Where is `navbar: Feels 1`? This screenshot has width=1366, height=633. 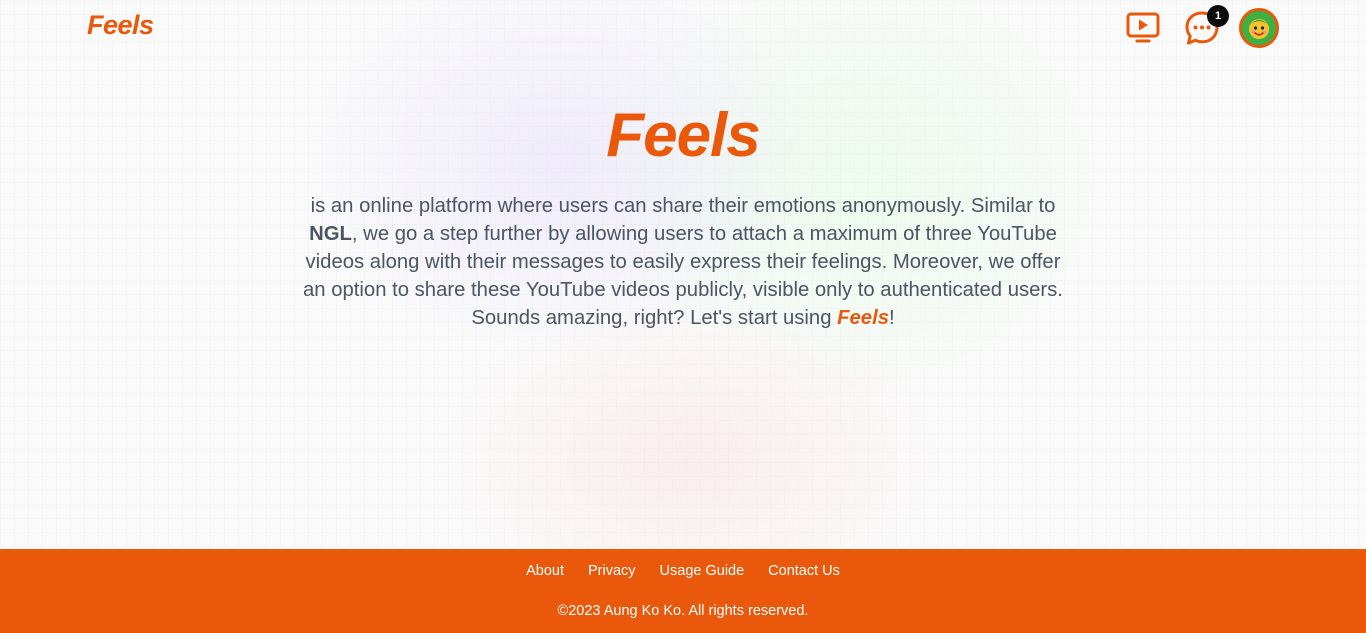 navbar: Feels 1 is located at coordinates (683, 28).